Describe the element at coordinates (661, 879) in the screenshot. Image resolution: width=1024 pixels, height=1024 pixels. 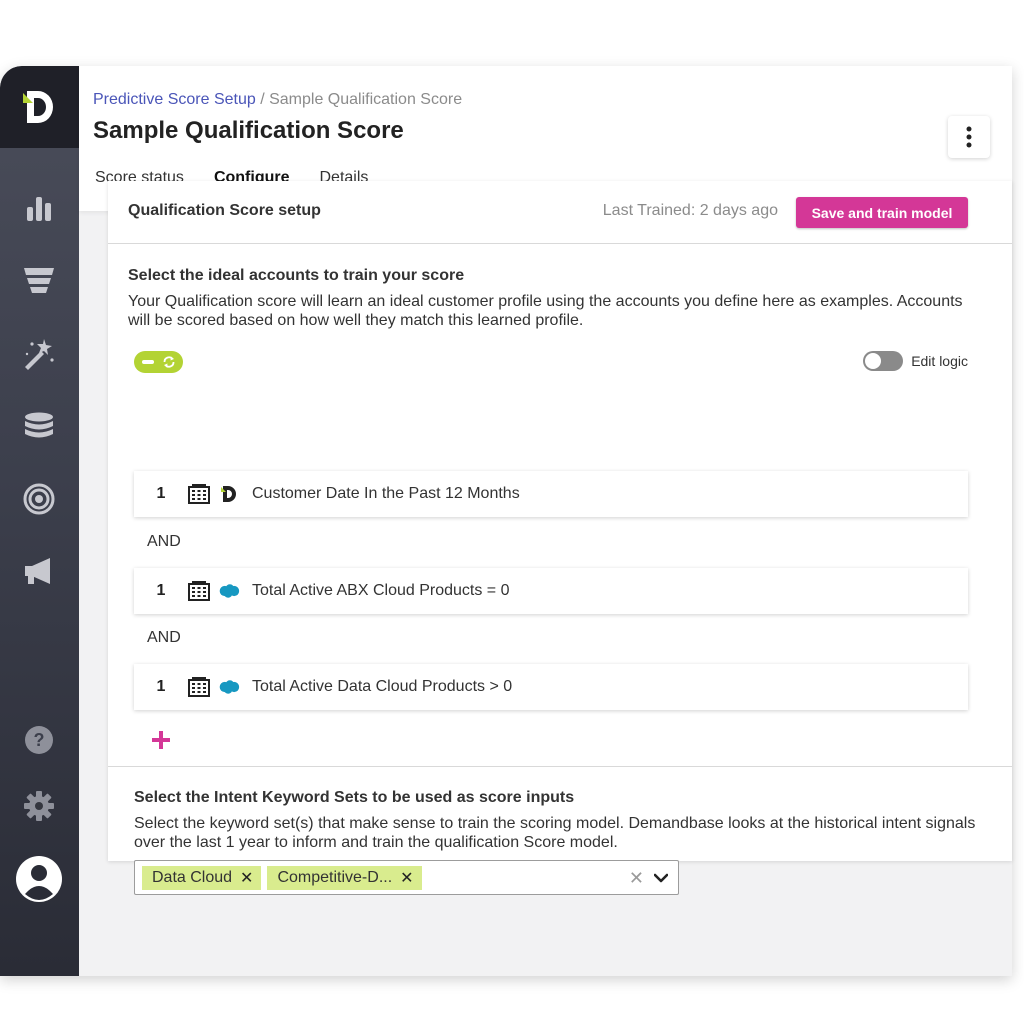
I see `chevron-down-icon` at that location.